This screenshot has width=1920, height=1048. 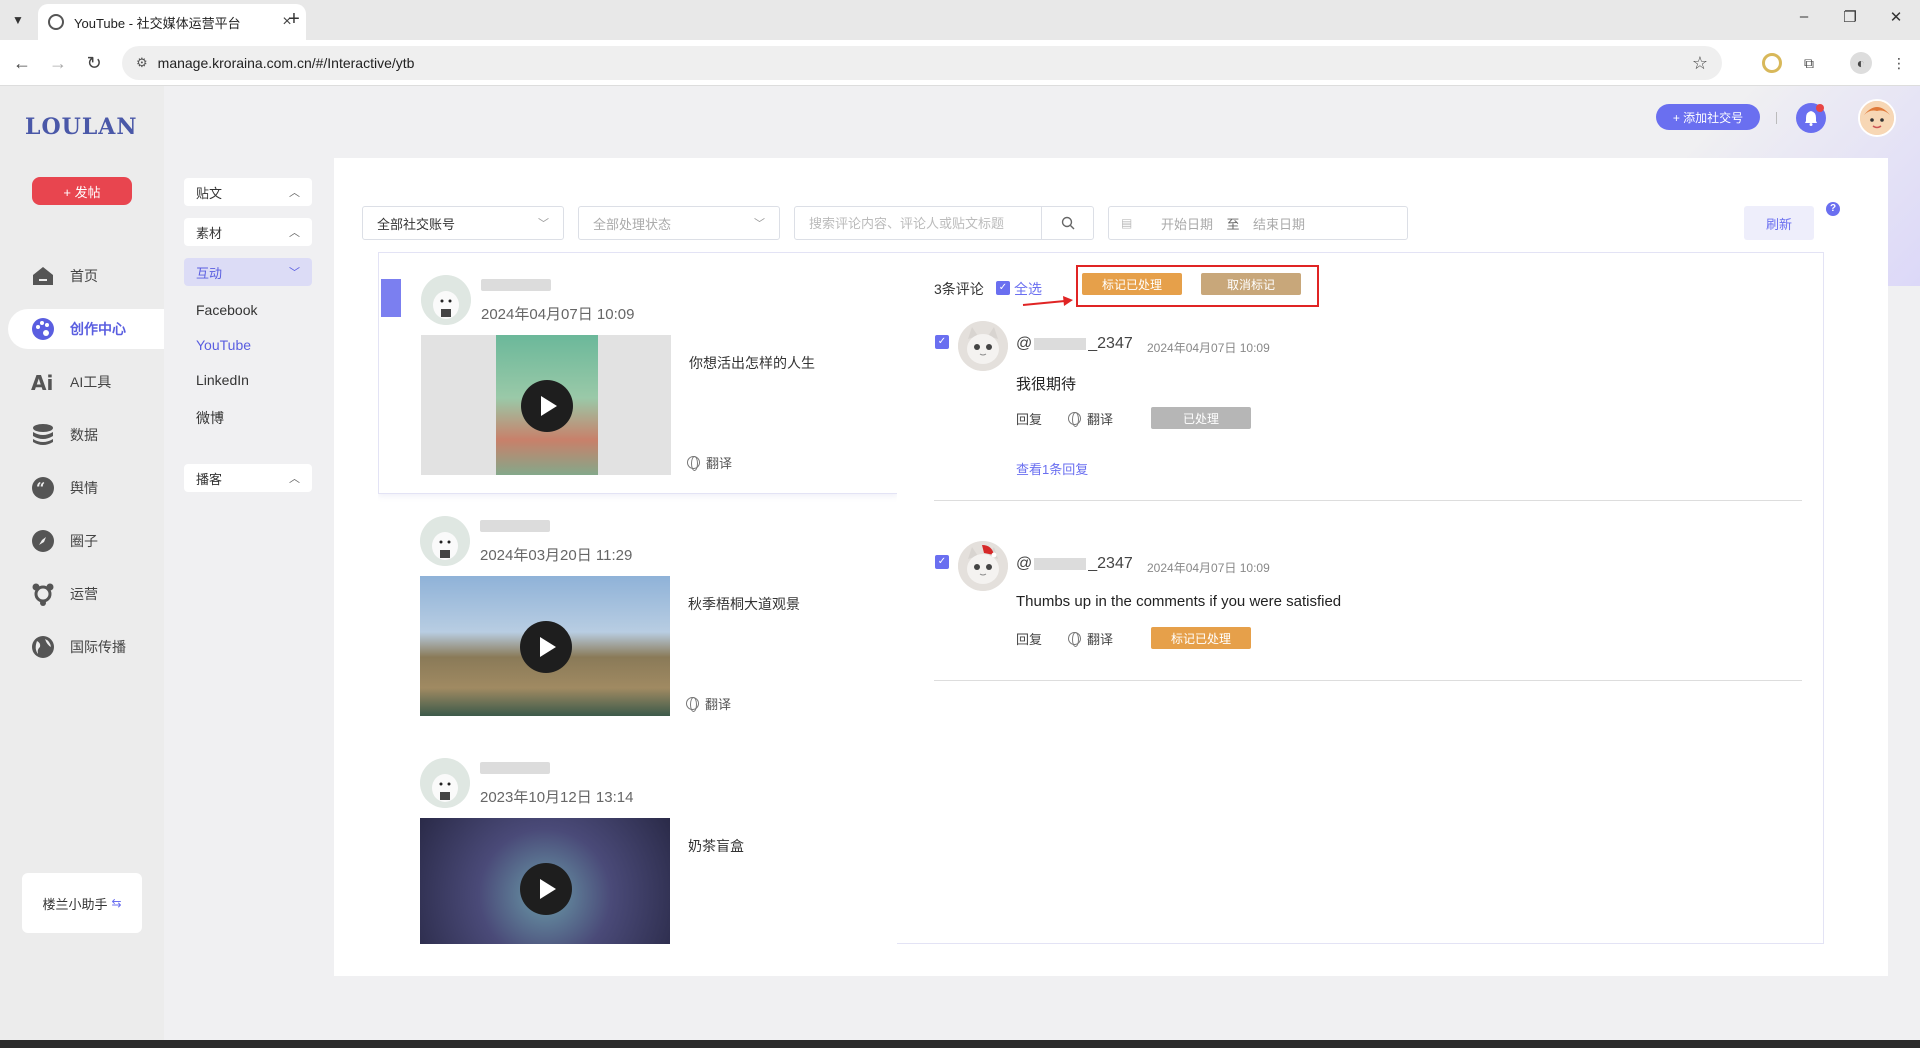 I want to click on subnav-link-linkedin: LinkedIn, so click(x=222, y=380).